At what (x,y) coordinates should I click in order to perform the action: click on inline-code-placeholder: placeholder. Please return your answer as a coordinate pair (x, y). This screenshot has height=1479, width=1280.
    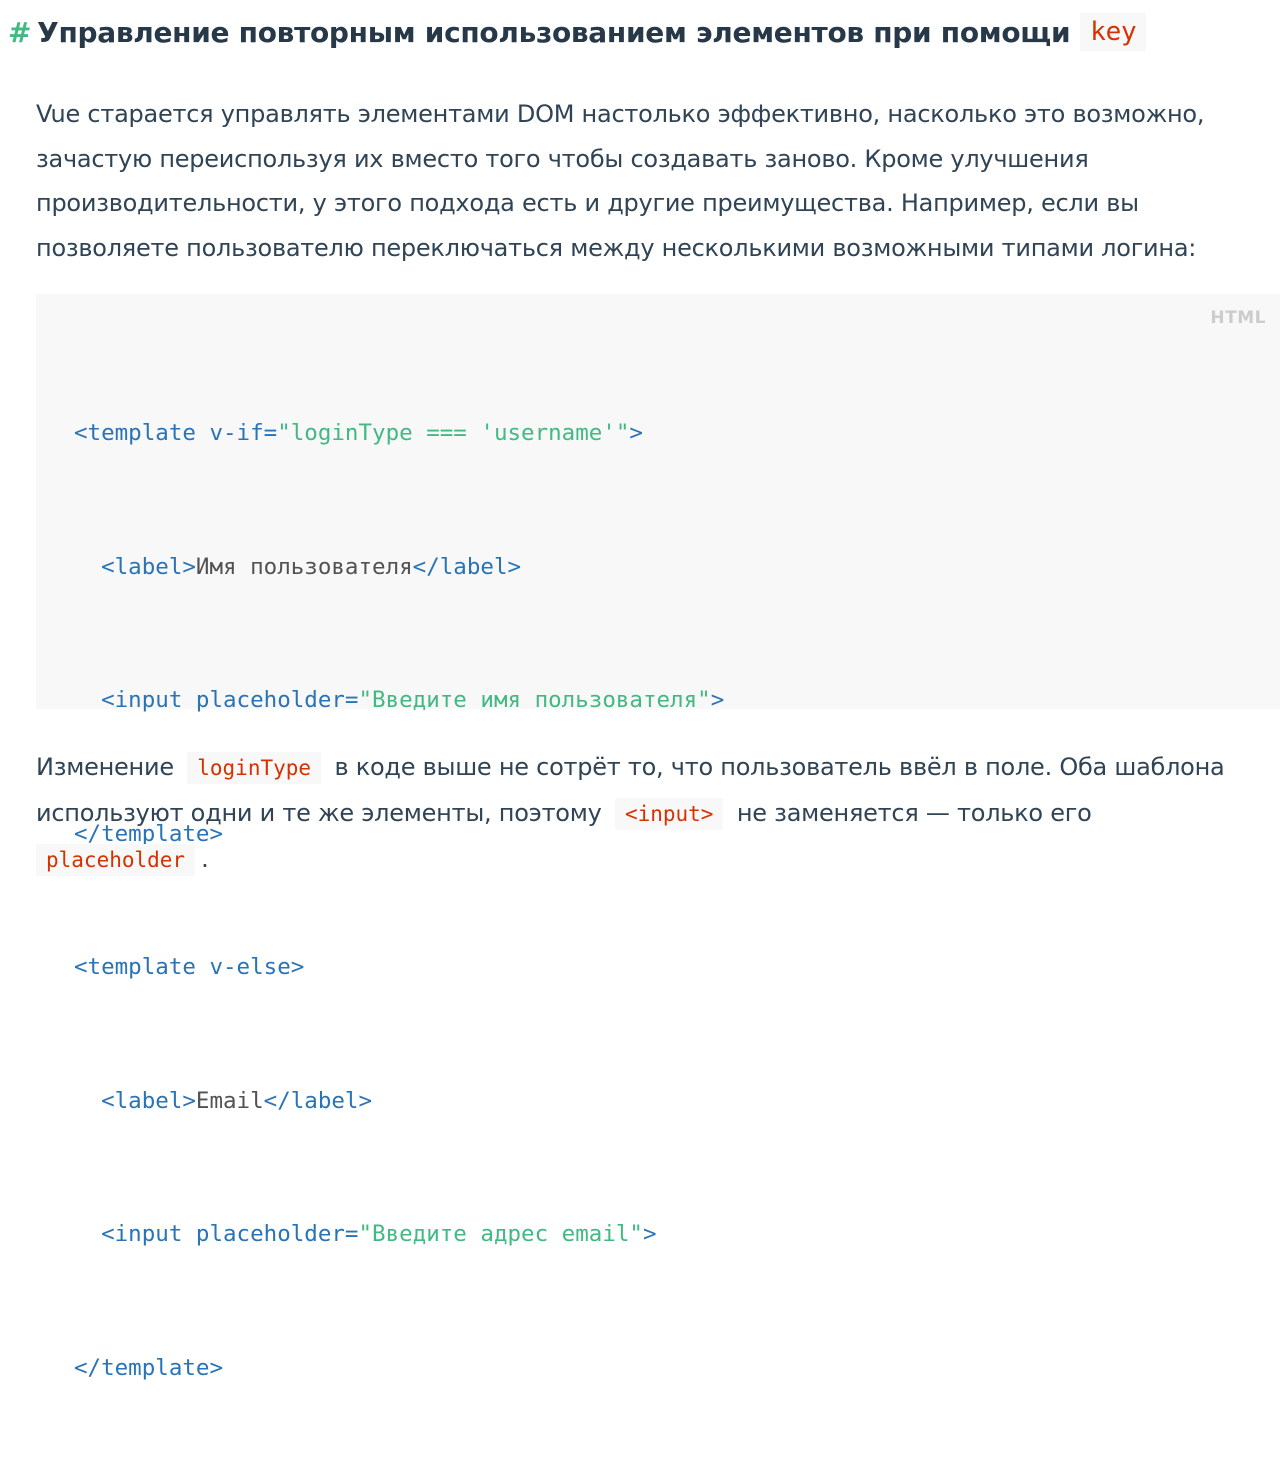
    Looking at the image, I should click on (116, 860).